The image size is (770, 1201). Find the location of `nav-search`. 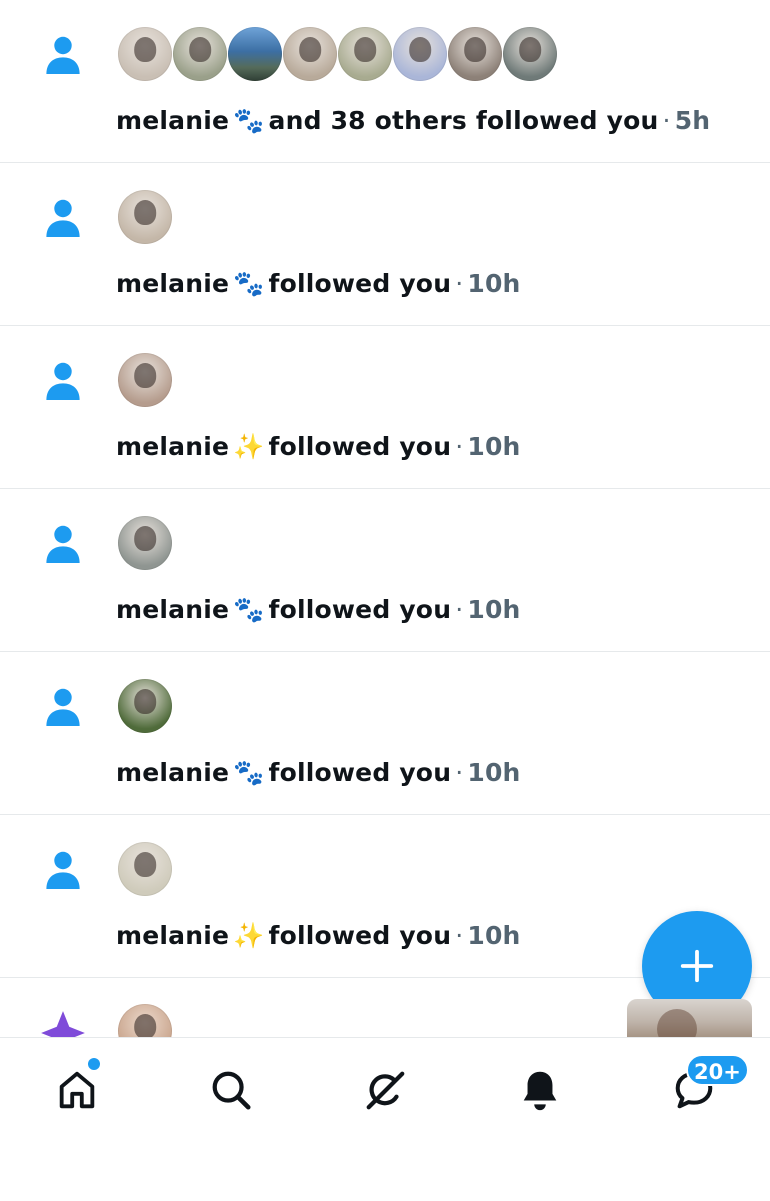

nav-search is located at coordinates (231, 1090).